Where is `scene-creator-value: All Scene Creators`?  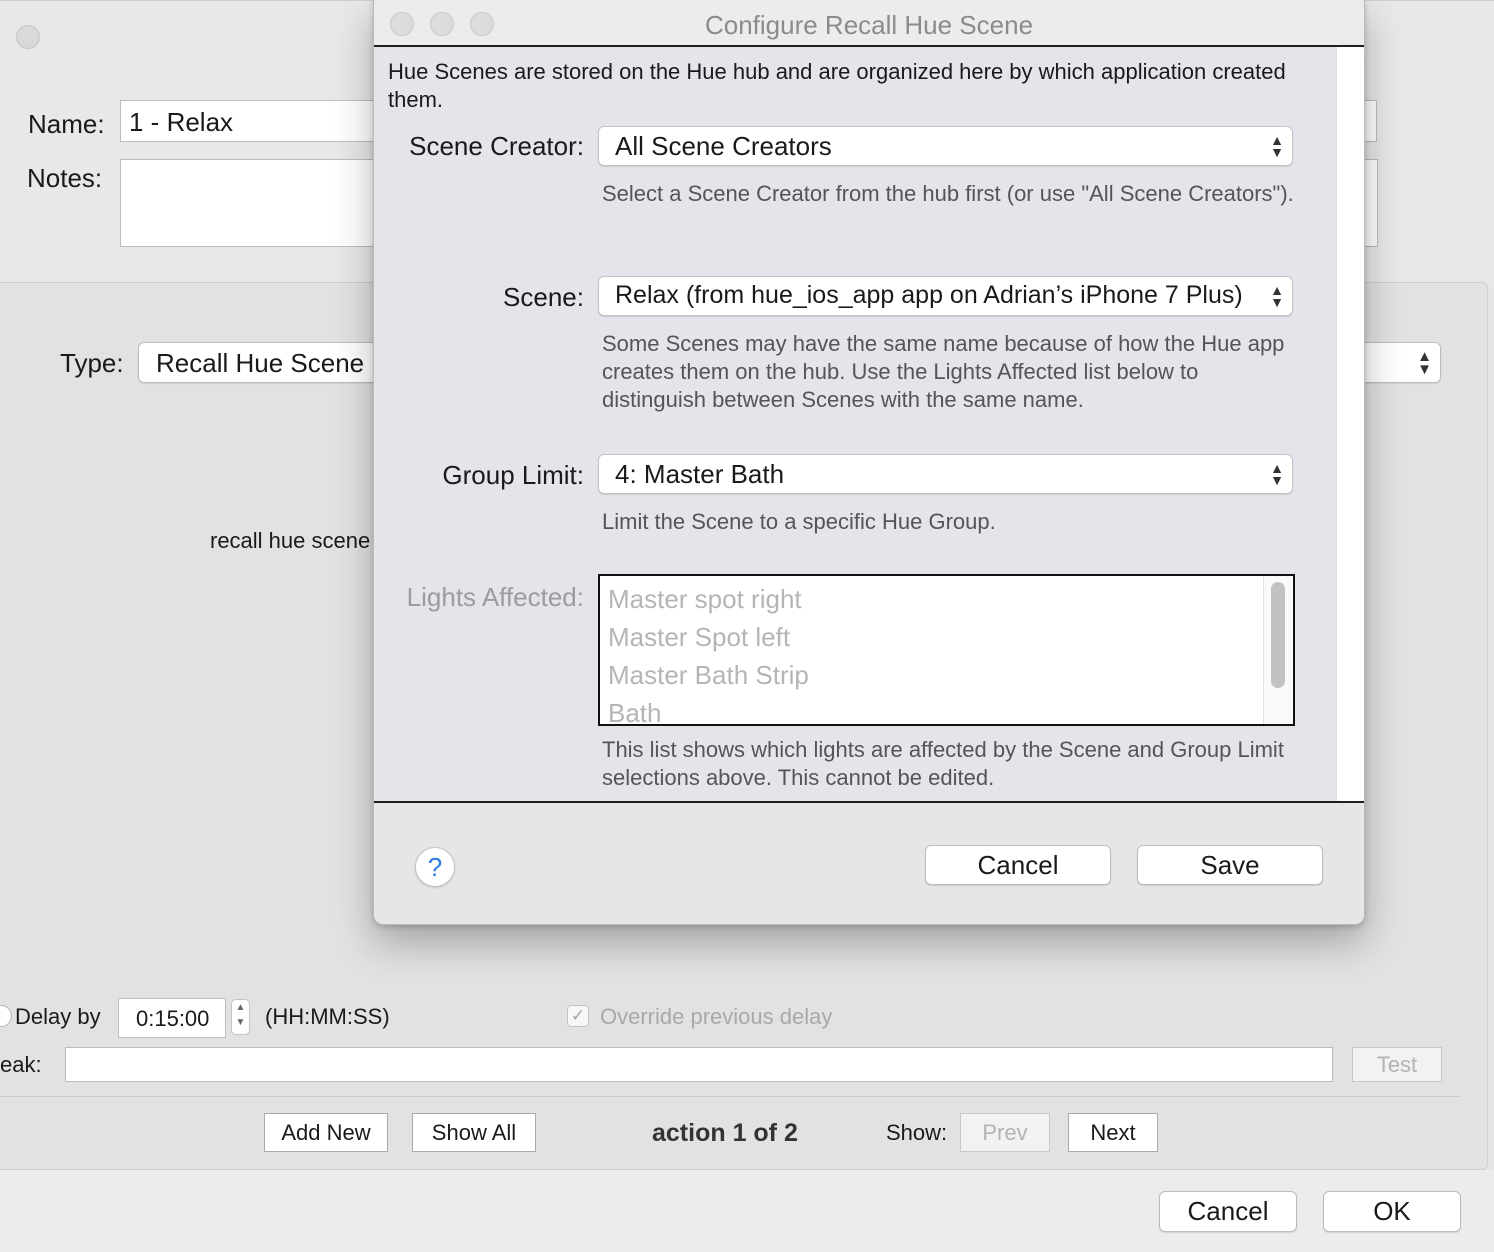
scene-creator-value: All Scene Creators is located at coordinates (723, 146).